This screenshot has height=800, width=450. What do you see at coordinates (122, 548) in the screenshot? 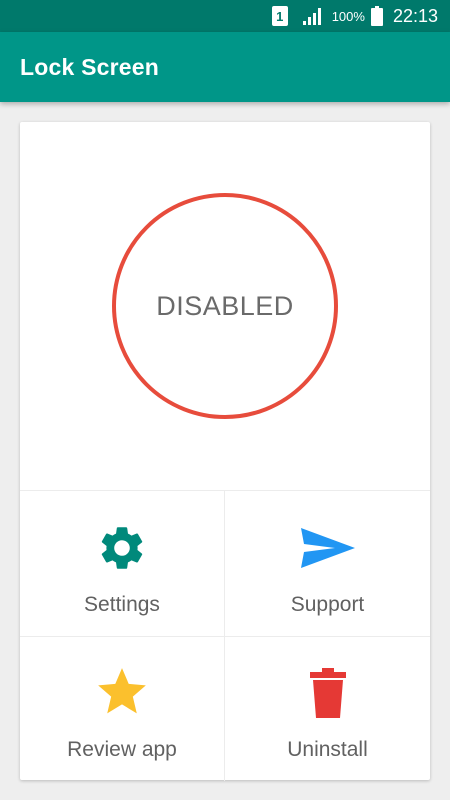
I see `gear-icon` at bounding box center [122, 548].